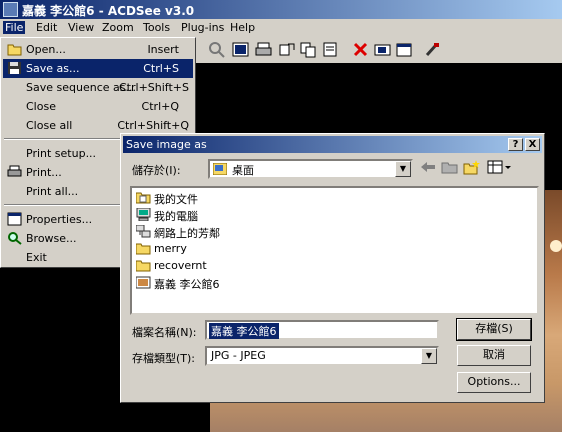 This screenshot has height=432, width=562. Describe the element at coordinates (281, 9) in the screenshot. I see `app-title-bar: 嘉義 李公館6 - ACDSee v3.0` at that location.